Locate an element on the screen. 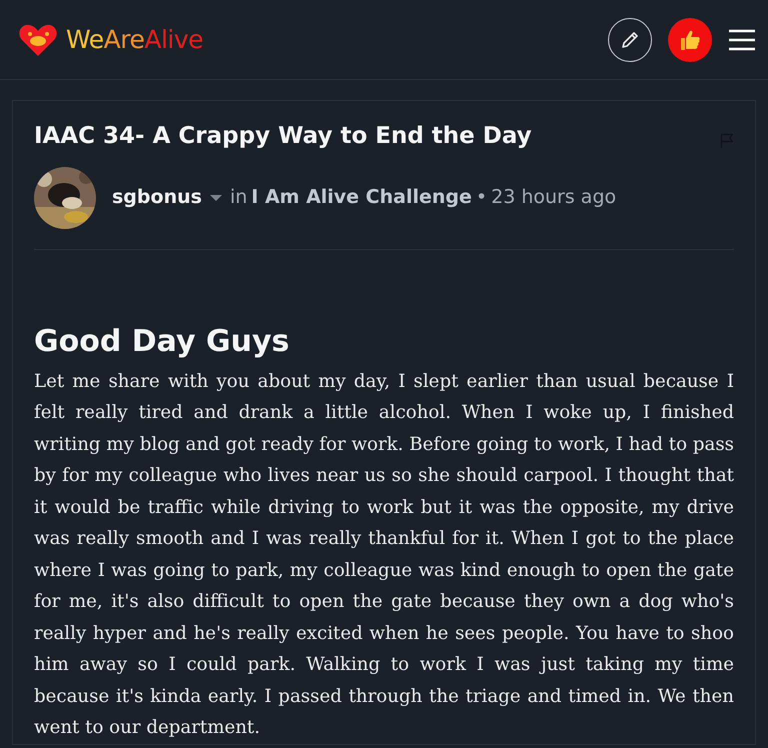  pencil-icon is located at coordinates (630, 40).